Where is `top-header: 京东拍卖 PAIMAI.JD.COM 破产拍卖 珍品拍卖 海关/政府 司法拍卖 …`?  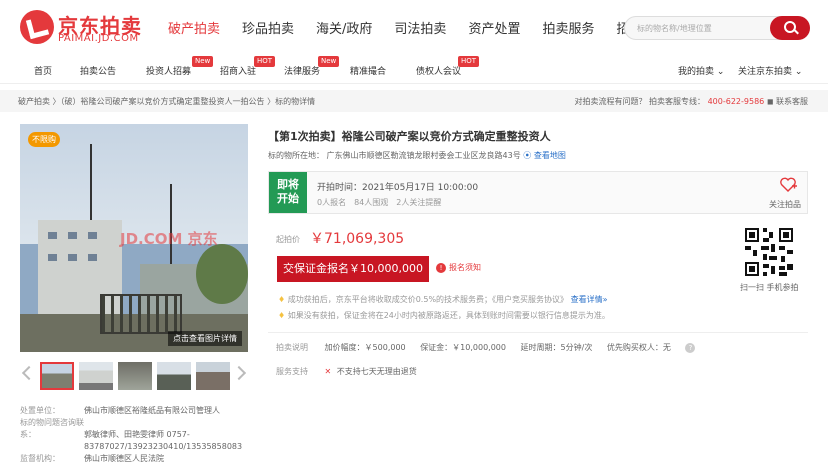
top-header: 京东拍卖 PAIMAI.JD.COM 破产拍卖 珍品拍卖 海关/政府 司法拍卖 … is located at coordinates (414, 29).